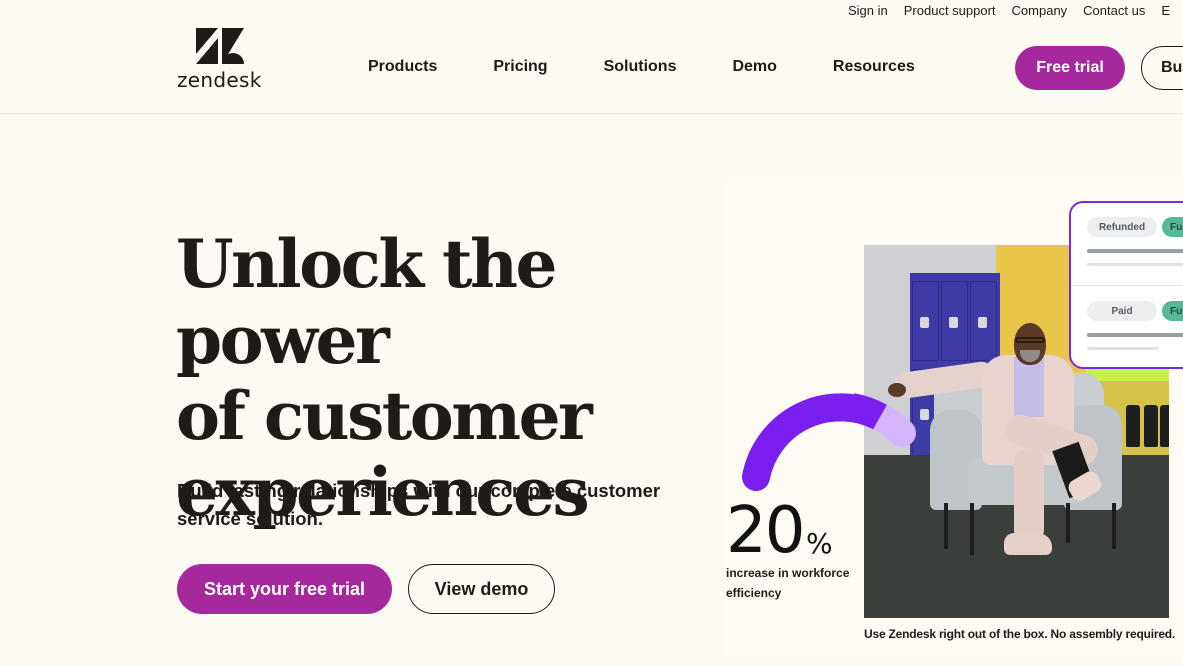  I want to click on person-glasses, so click(1030, 340).